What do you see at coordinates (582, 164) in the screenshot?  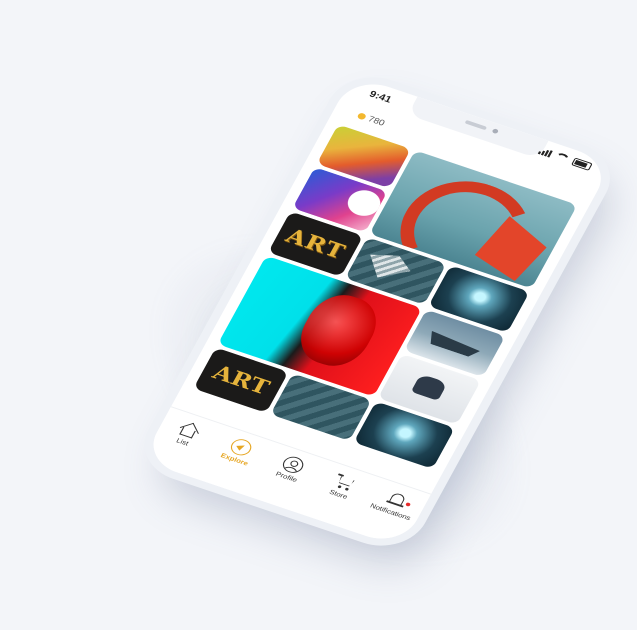 I see `battery-icon` at bounding box center [582, 164].